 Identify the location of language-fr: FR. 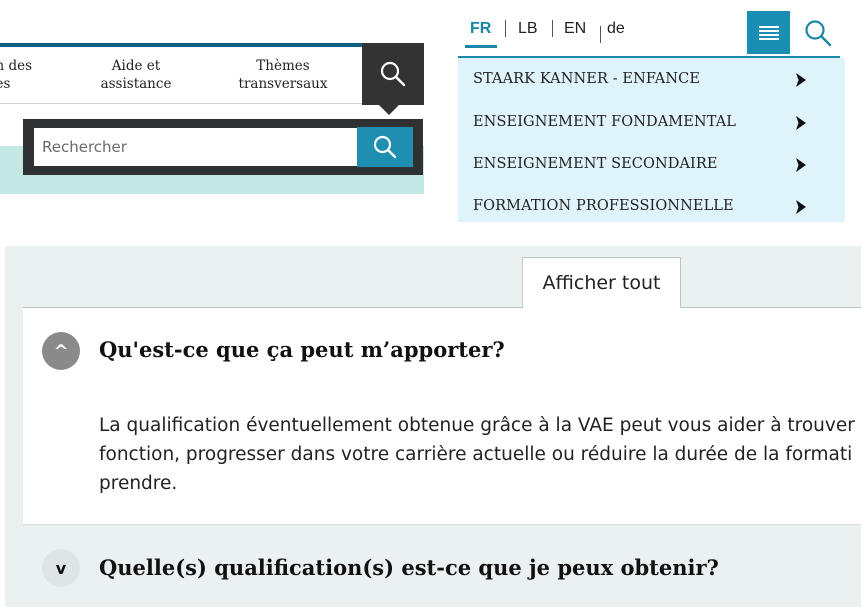
(480, 29).